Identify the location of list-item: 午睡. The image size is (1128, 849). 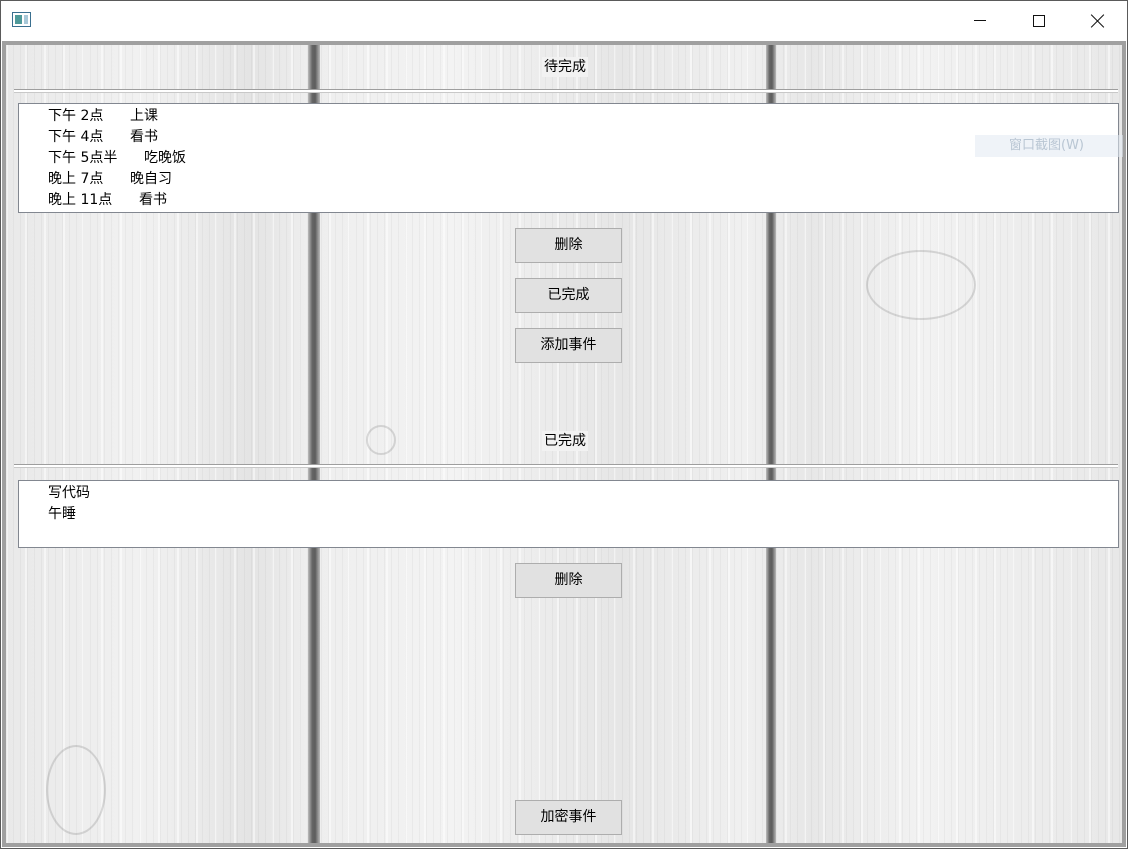
(583, 514).